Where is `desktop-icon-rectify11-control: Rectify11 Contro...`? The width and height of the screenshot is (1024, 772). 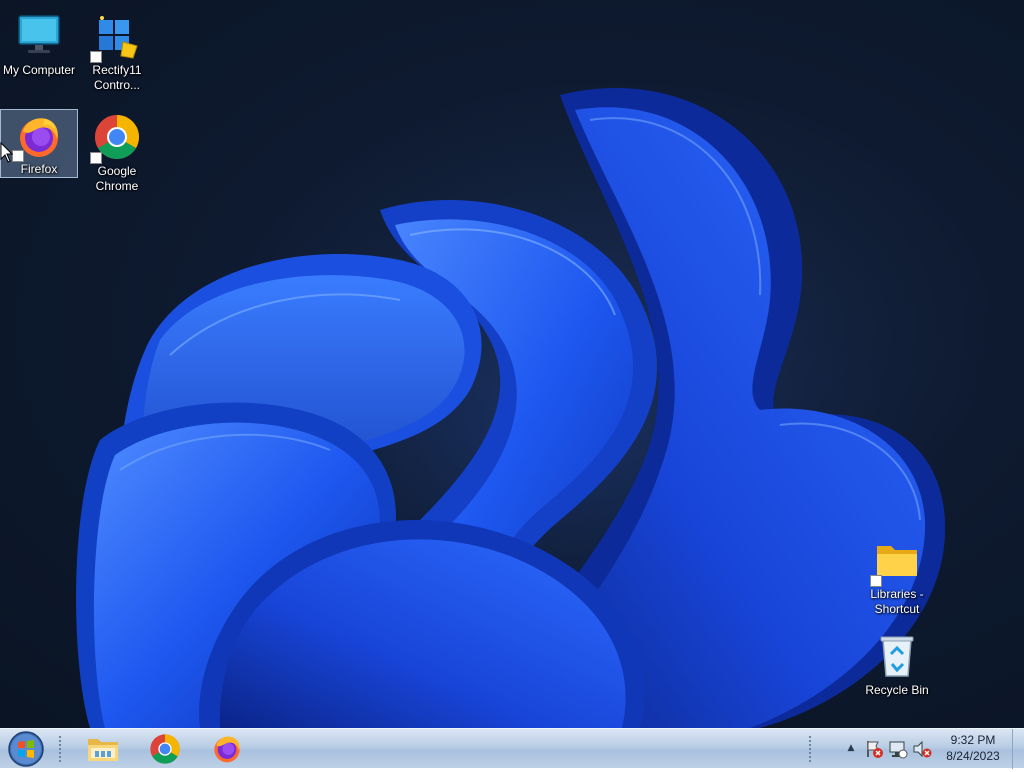 desktop-icon-rectify11-control: Rectify11 Contro... is located at coordinates (117, 51).